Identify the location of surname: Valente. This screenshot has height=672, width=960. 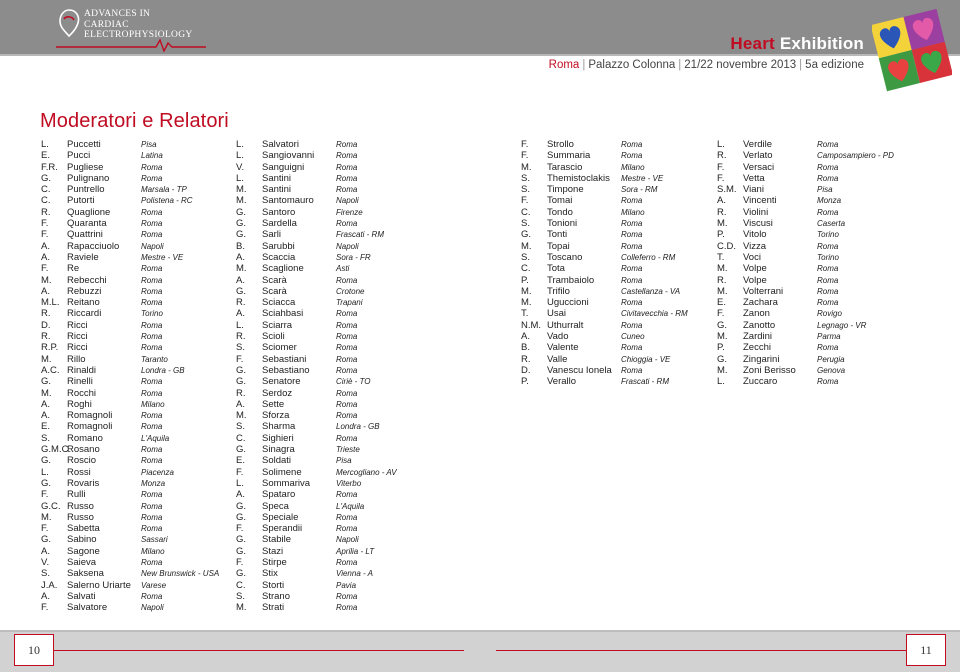
(563, 348).